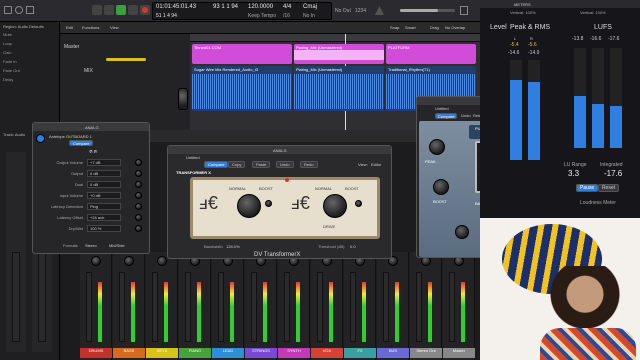 The width and height of the screenshot is (640, 360). What do you see at coordinates (109, 10) in the screenshot?
I see `forward-button` at bounding box center [109, 10].